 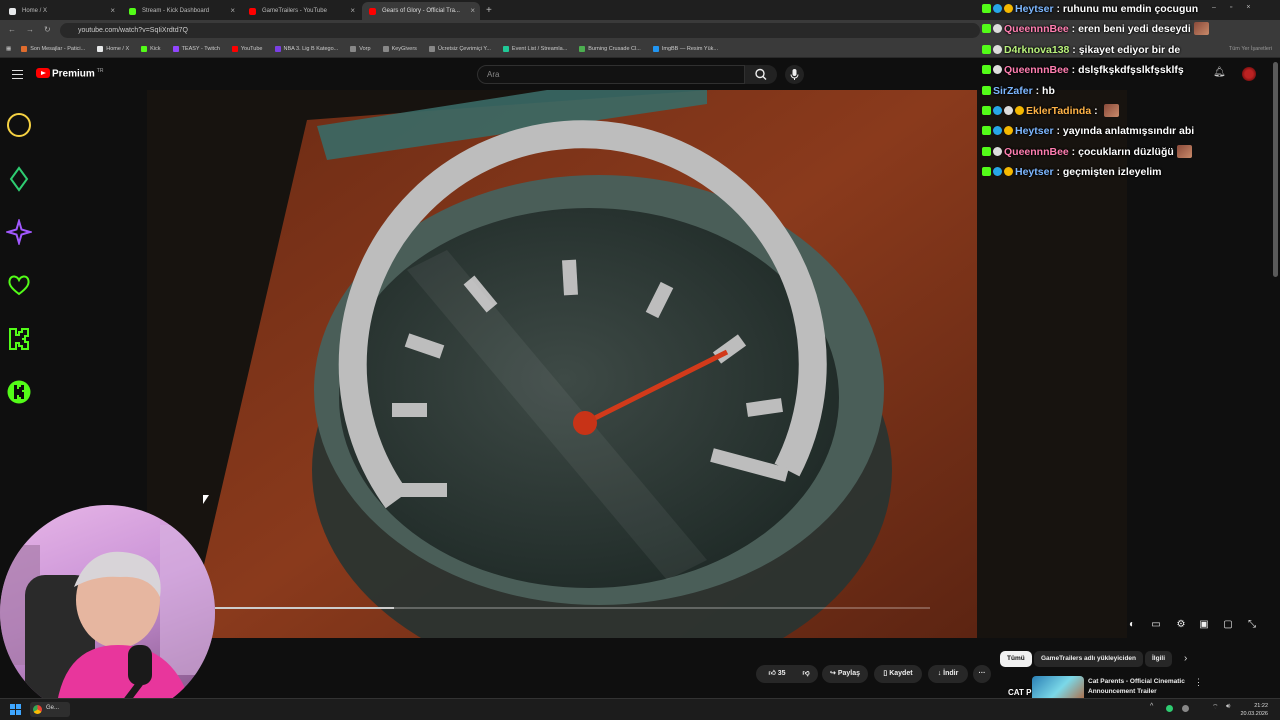 I want to click on system-clock: 21:22 20.03.2026, so click(x=1254, y=710).